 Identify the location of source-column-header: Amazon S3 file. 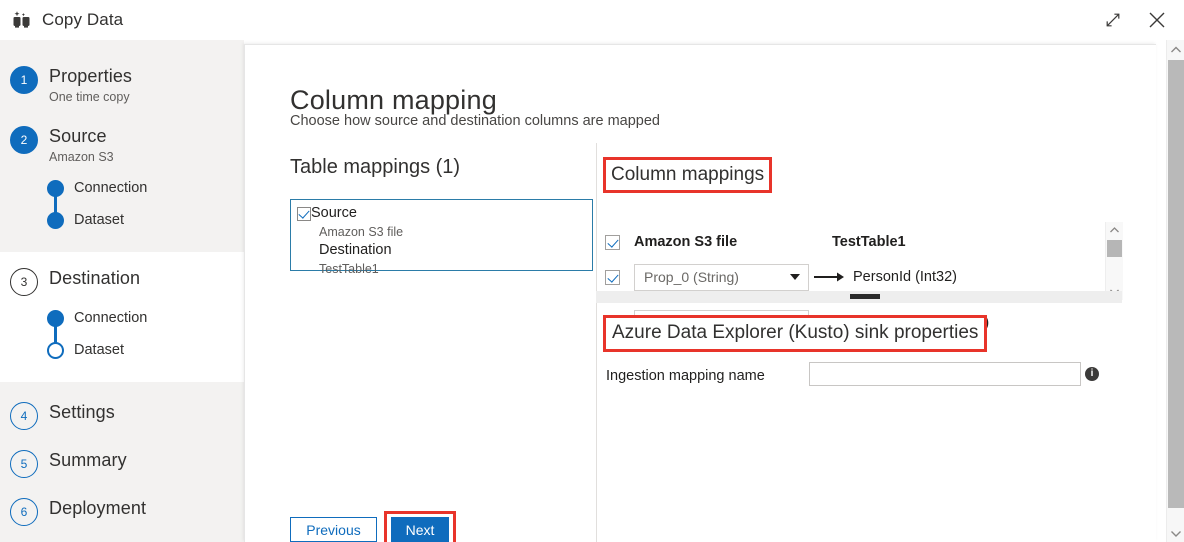
(686, 242).